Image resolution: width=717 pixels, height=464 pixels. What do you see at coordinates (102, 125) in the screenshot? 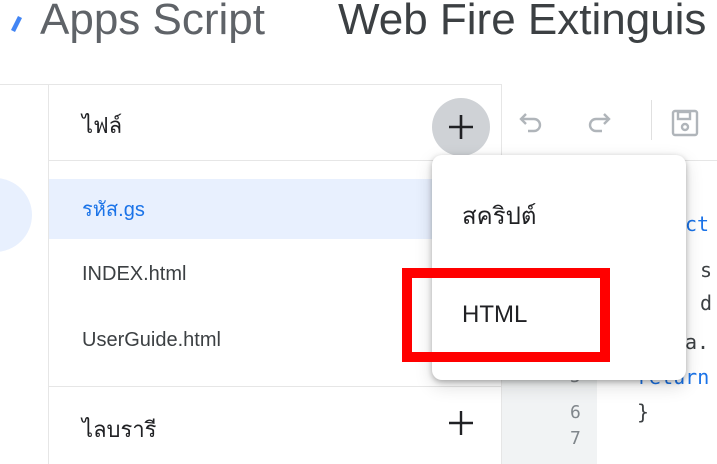
I see `files-header: ไฟล์` at bounding box center [102, 125].